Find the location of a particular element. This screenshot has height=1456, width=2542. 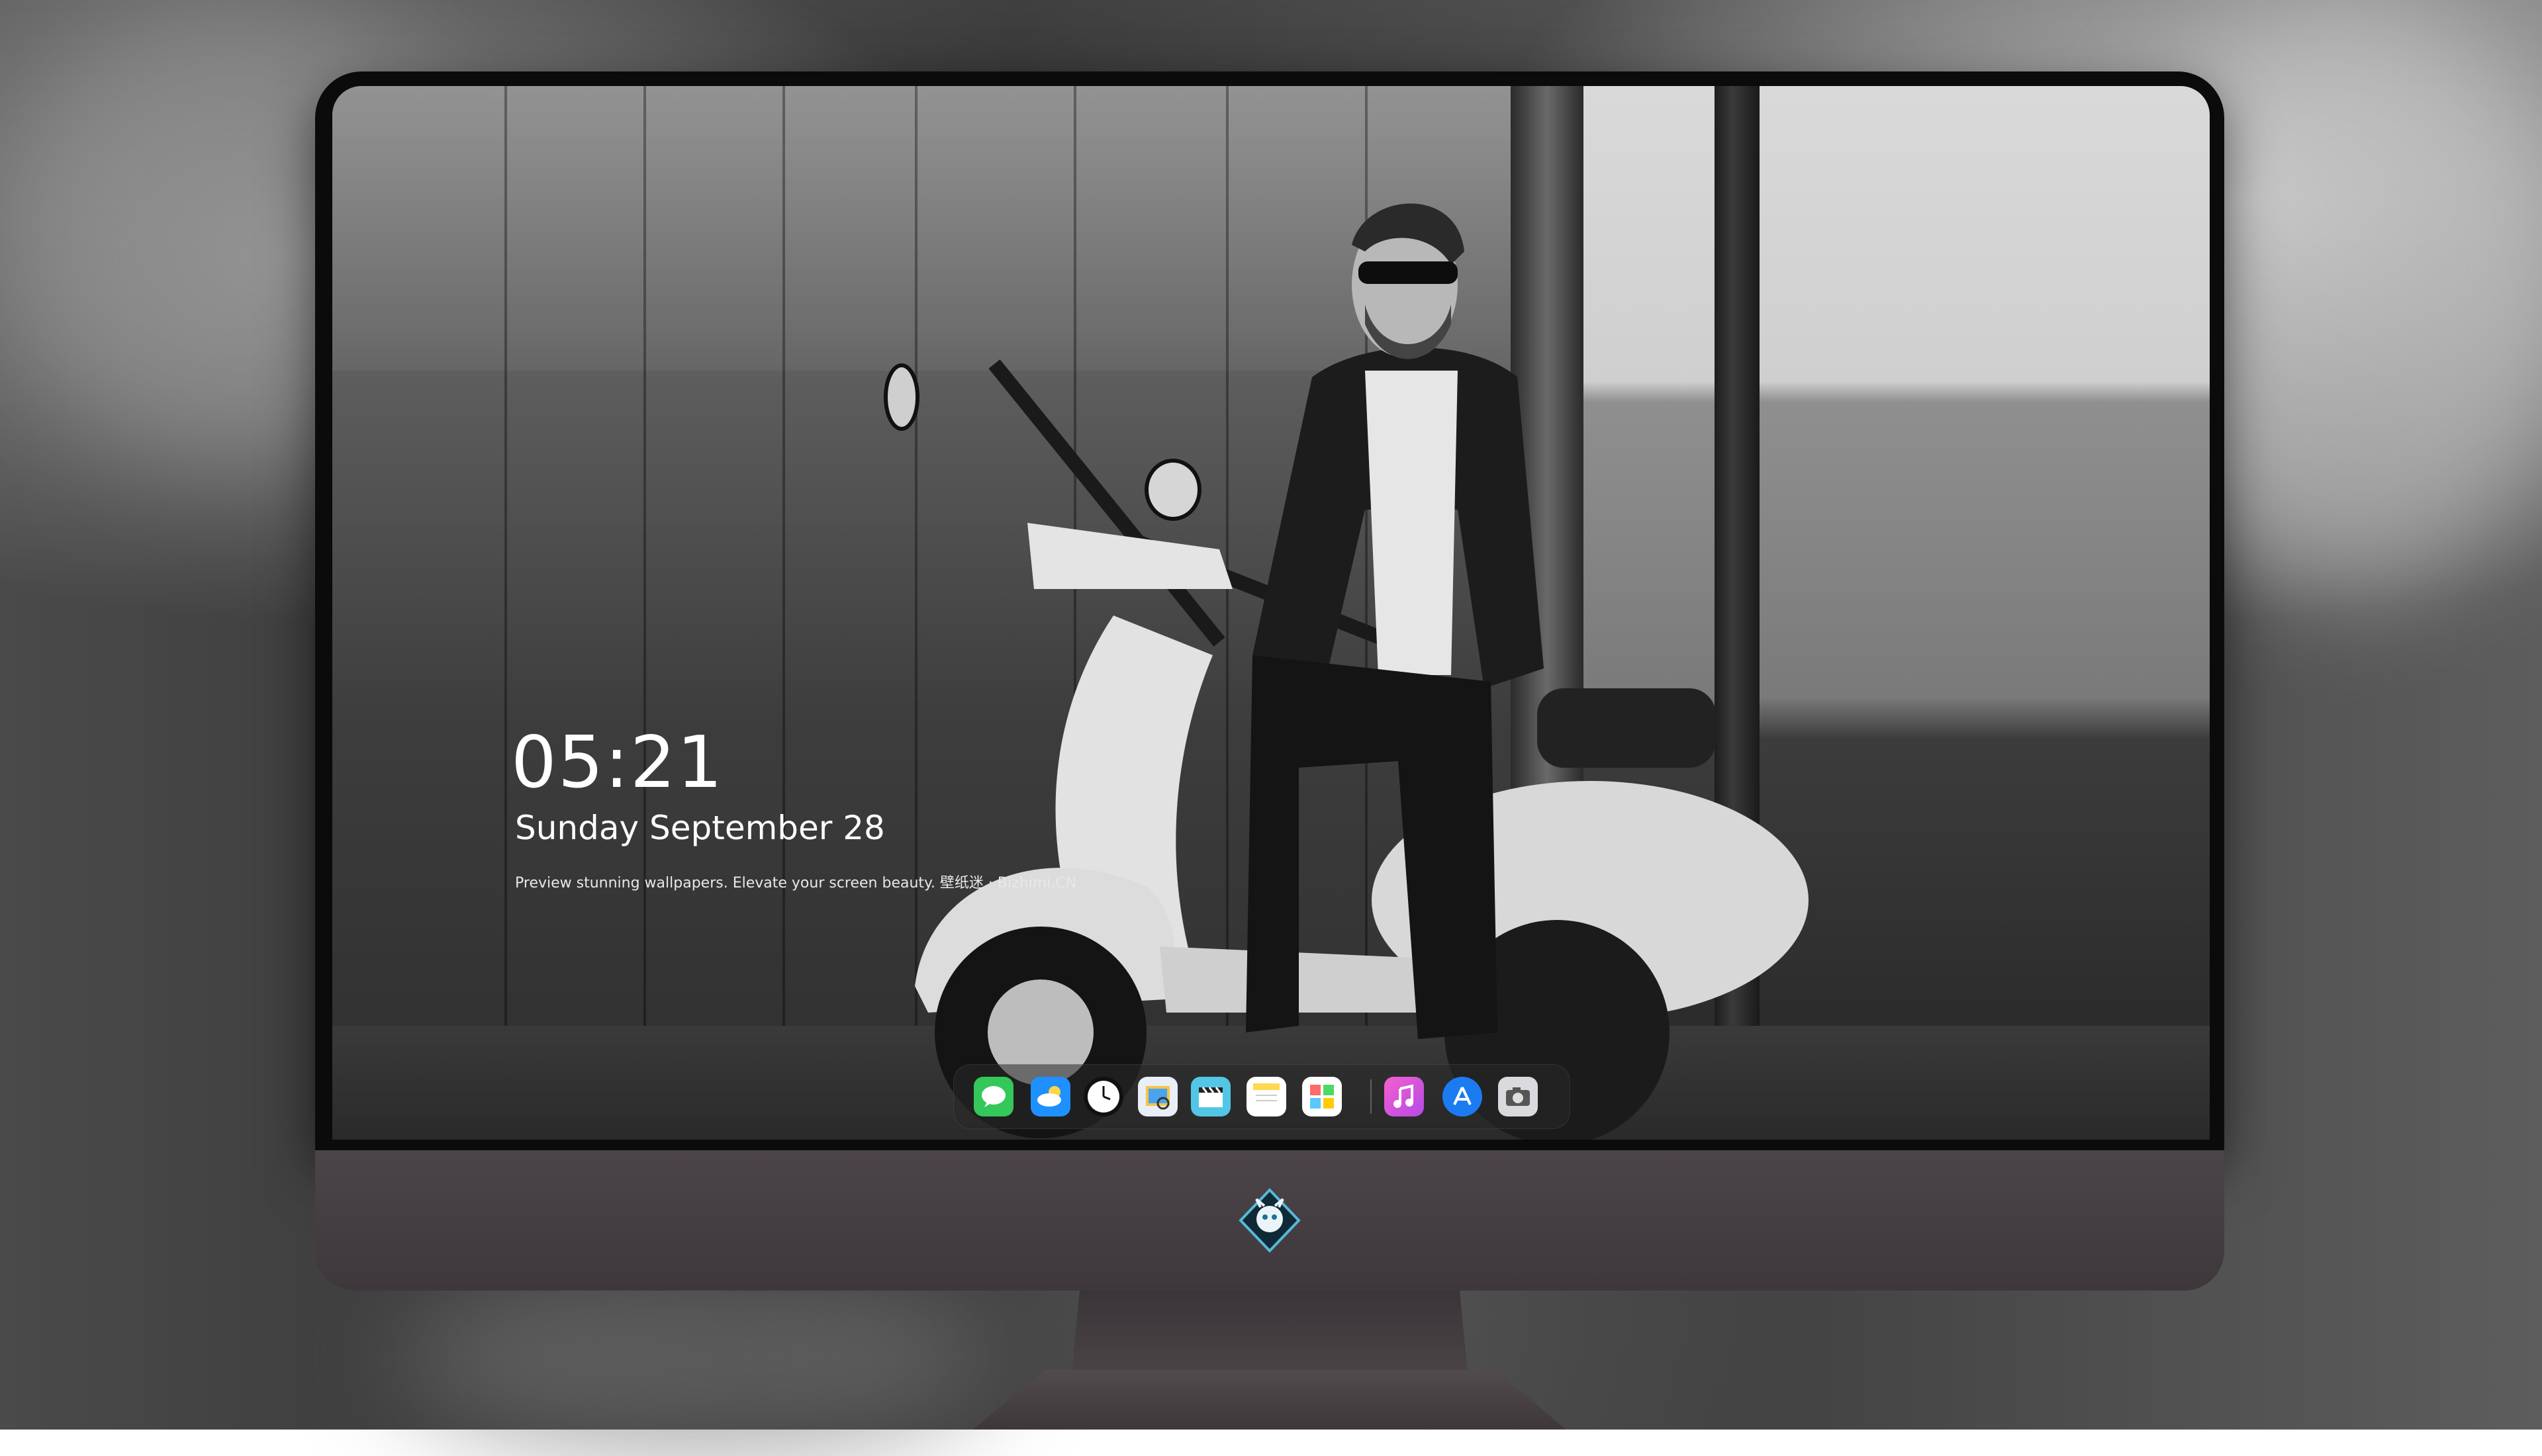

scooter-right-mirror is located at coordinates (1173, 490).